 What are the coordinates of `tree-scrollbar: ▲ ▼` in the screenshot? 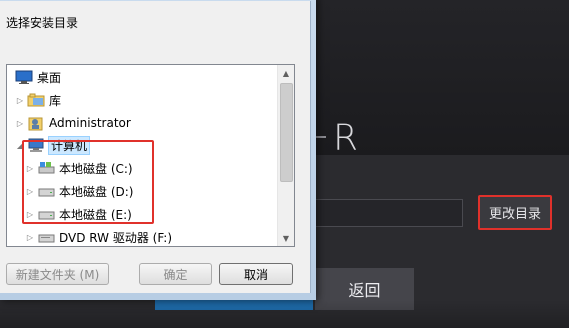 It's located at (285, 155).